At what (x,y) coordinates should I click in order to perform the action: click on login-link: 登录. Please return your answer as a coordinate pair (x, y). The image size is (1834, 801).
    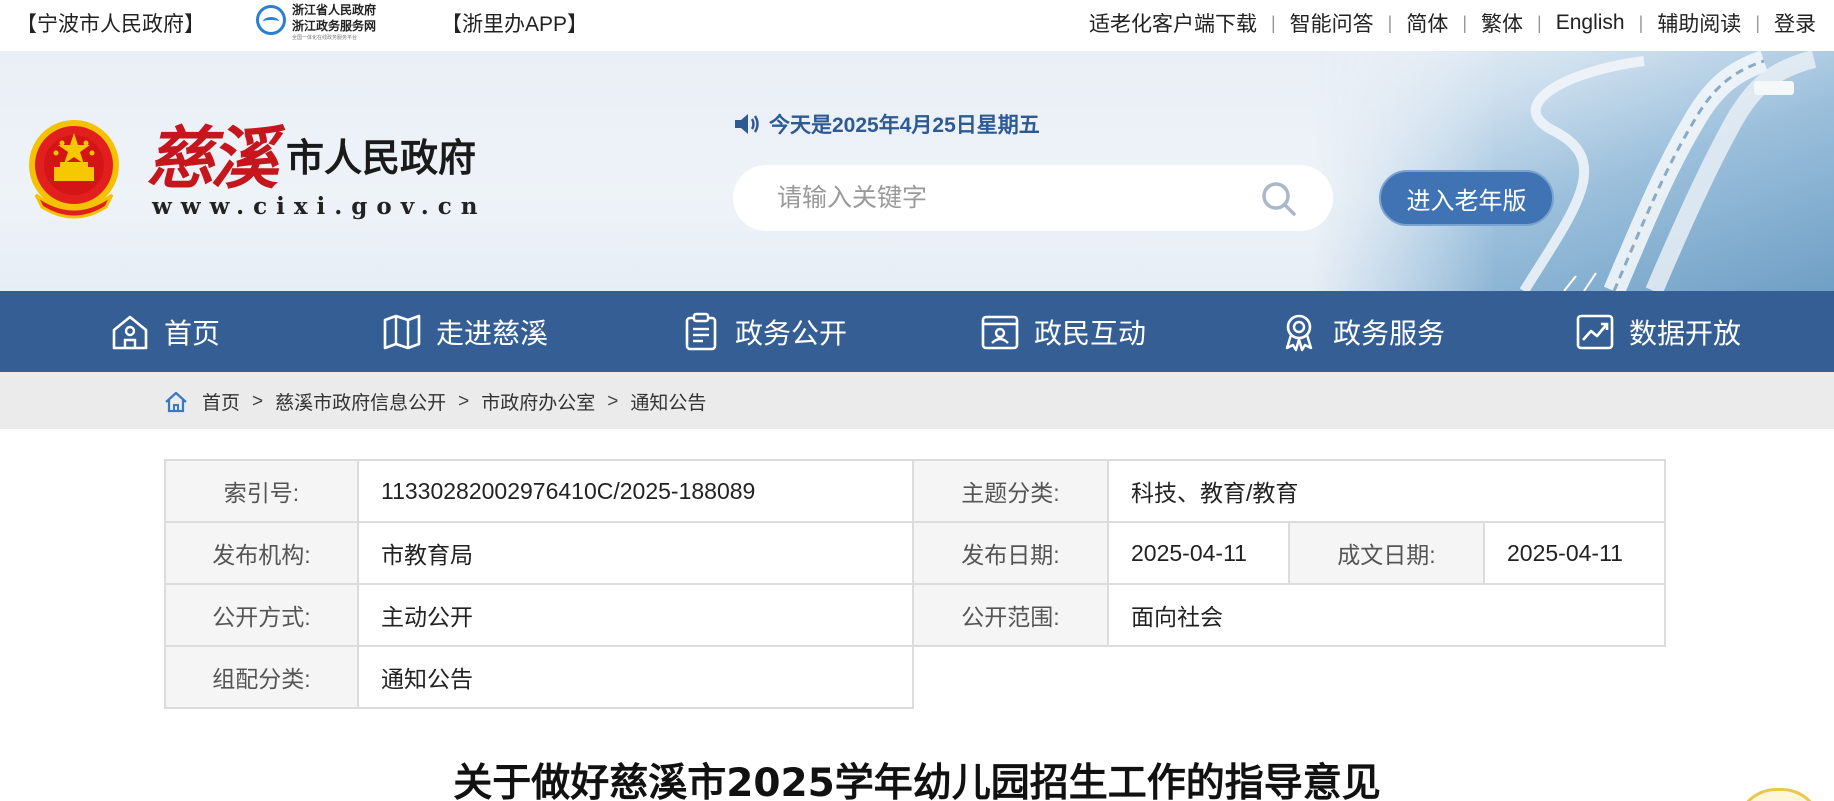
    Looking at the image, I should click on (1795, 23).